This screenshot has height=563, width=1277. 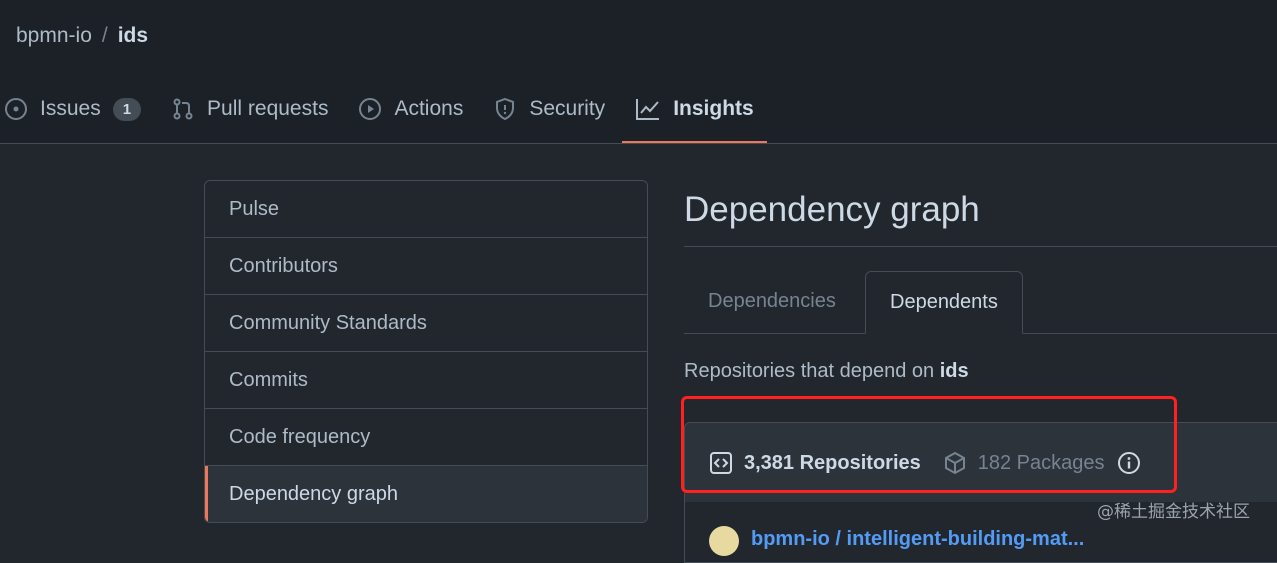 What do you see at coordinates (426, 493) in the screenshot?
I see `sidebar-item-dependency-graph: Dependency graph` at bounding box center [426, 493].